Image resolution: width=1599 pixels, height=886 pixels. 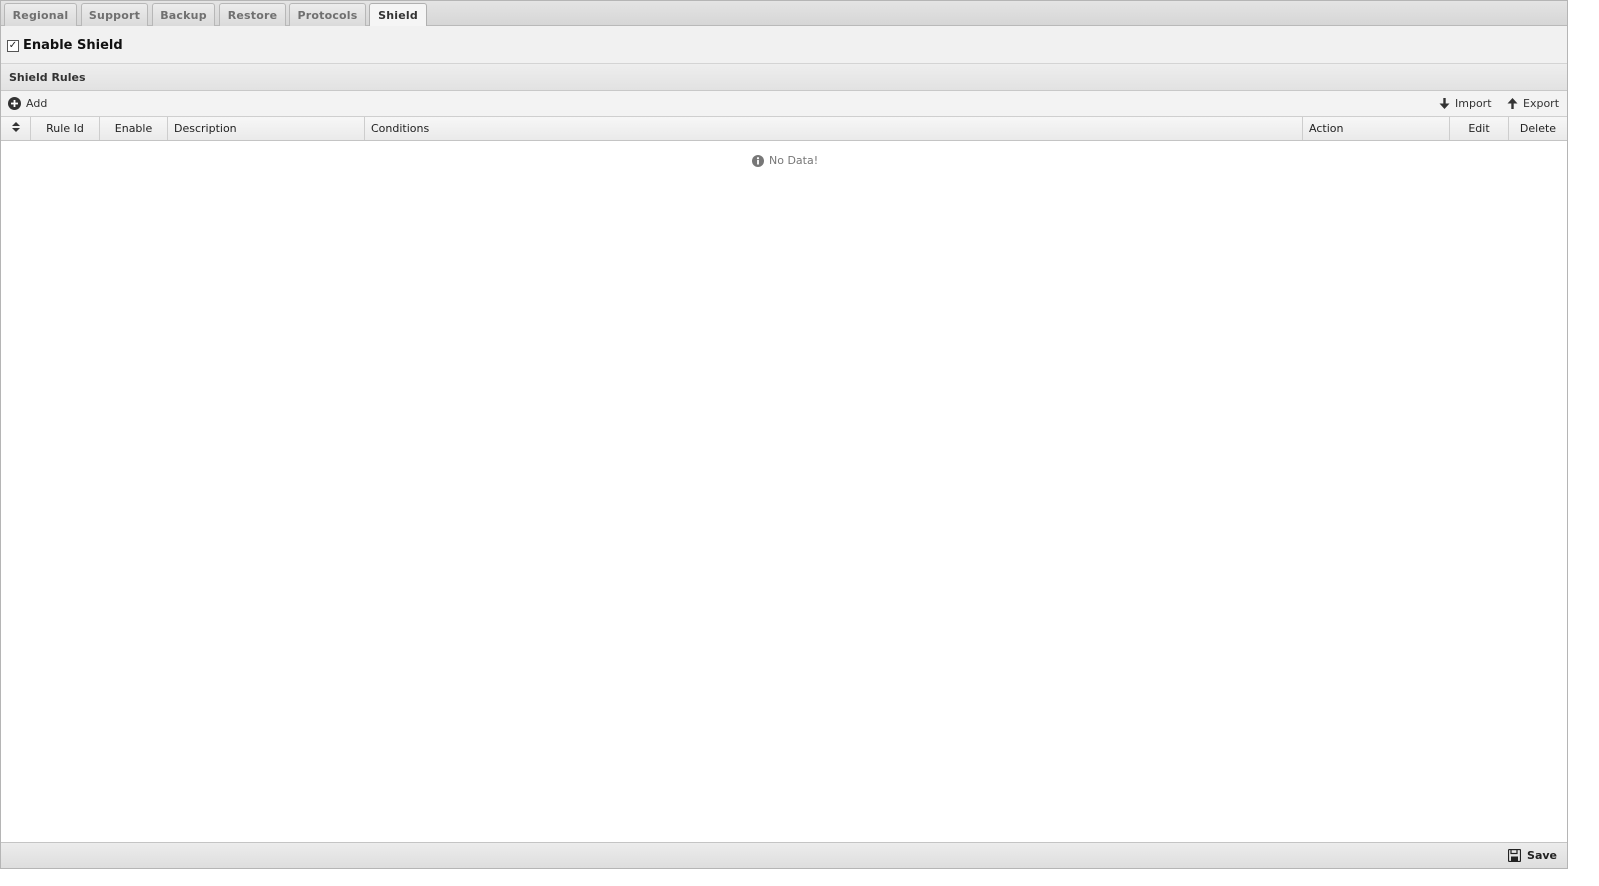 I want to click on column-header-enable: Enable, so click(x=134, y=128).